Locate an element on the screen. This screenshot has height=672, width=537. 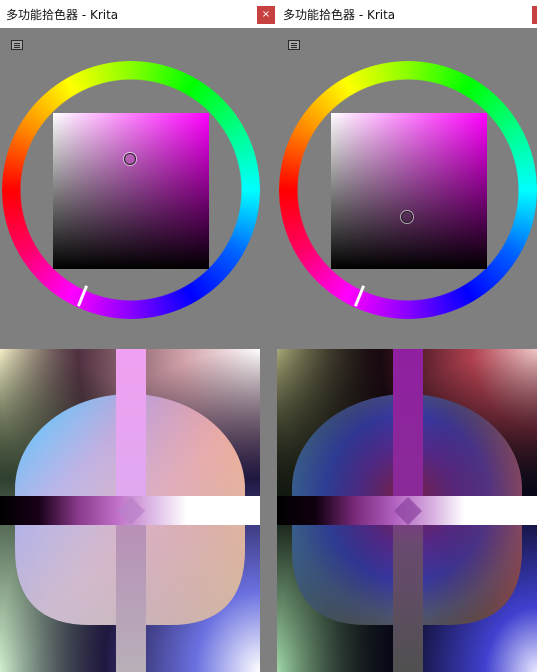
window-title-left: 多功能拾色器 - Krita is located at coordinates (62, 15).